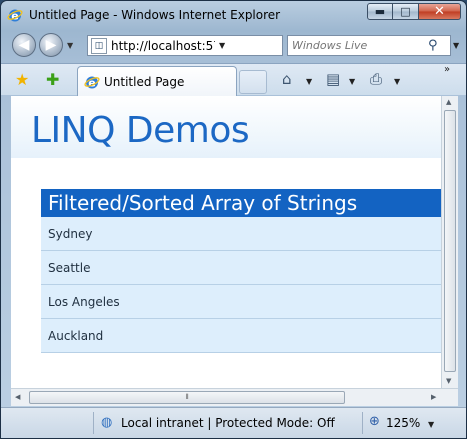 This screenshot has width=467, height=439. What do you see at coordinates (359, 45) in the screenshot?
I see `search-input` at bounding box center [359, 45].